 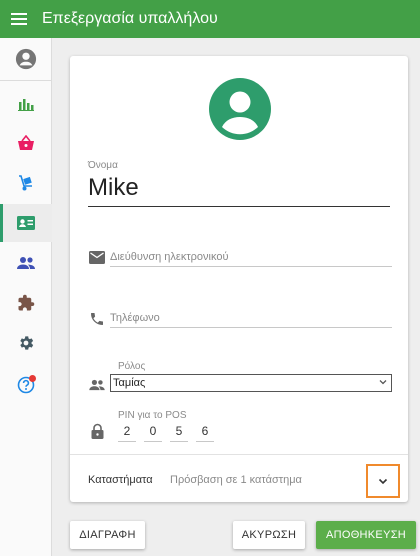 I want to click on stores-expand-button, so click(x=383, y=481).